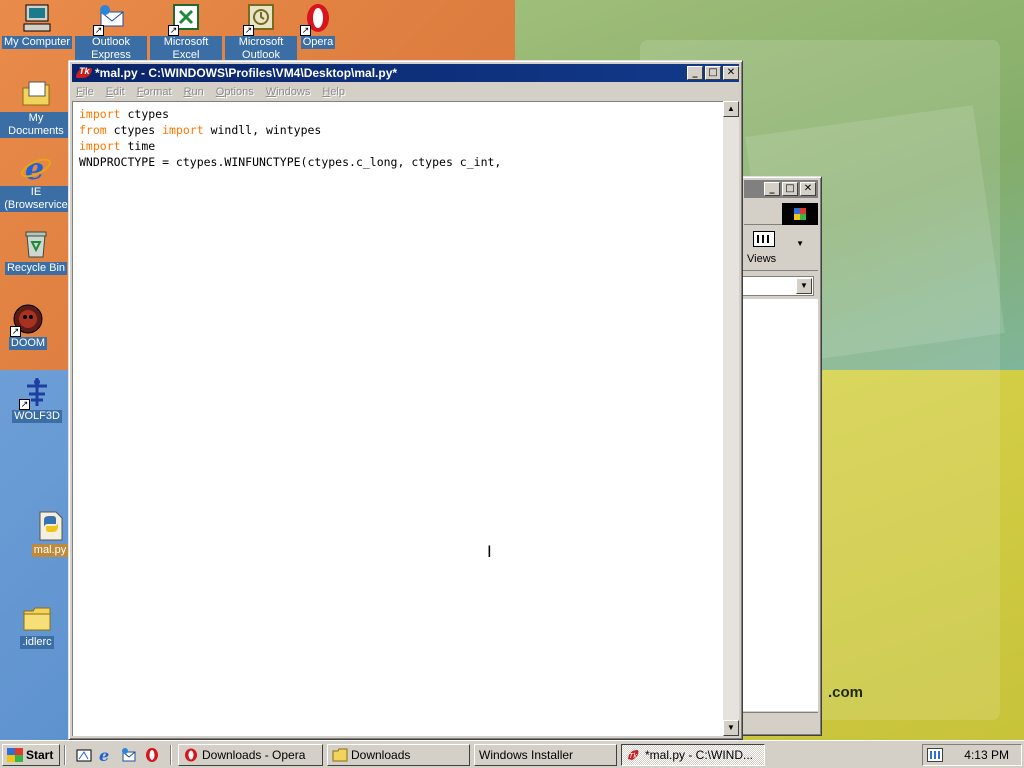  I want to click on explorer-window-background: _ □ ✕ Views ▼ ▼, so click(781, 456).